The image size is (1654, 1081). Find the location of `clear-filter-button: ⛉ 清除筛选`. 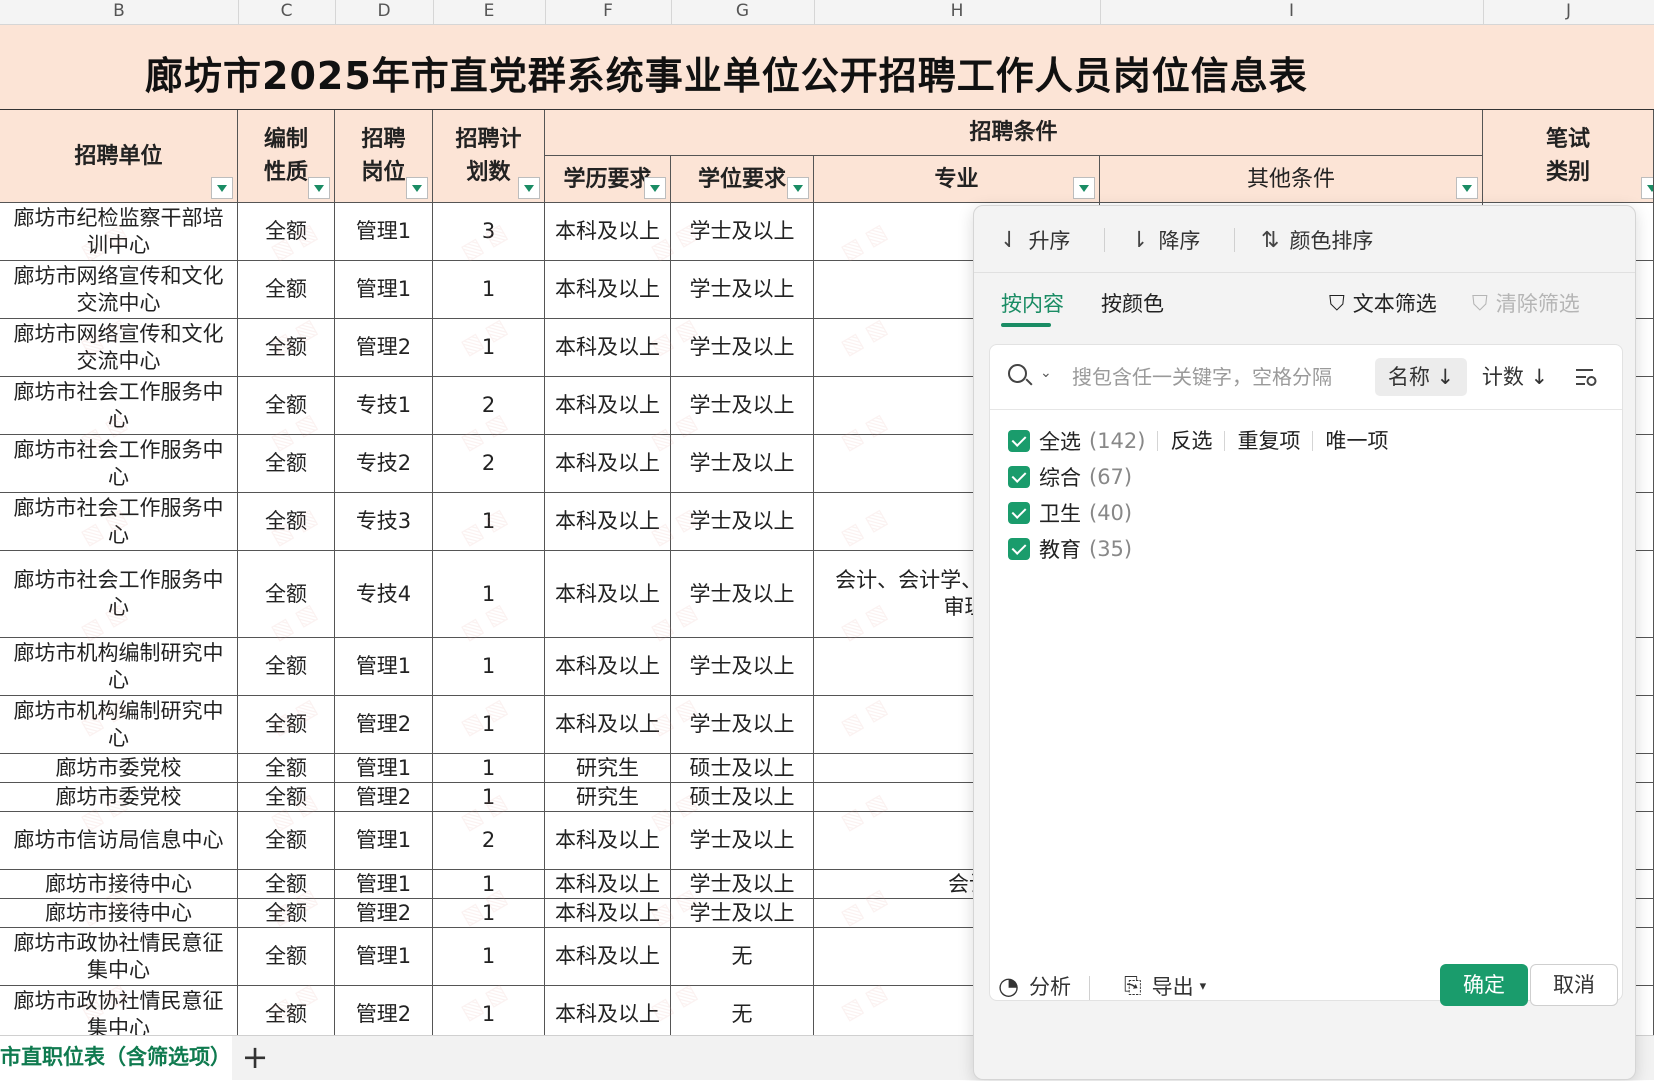

clear-filter-button: ⛉ 清除筛选 is located at coordinates (1526, 303).